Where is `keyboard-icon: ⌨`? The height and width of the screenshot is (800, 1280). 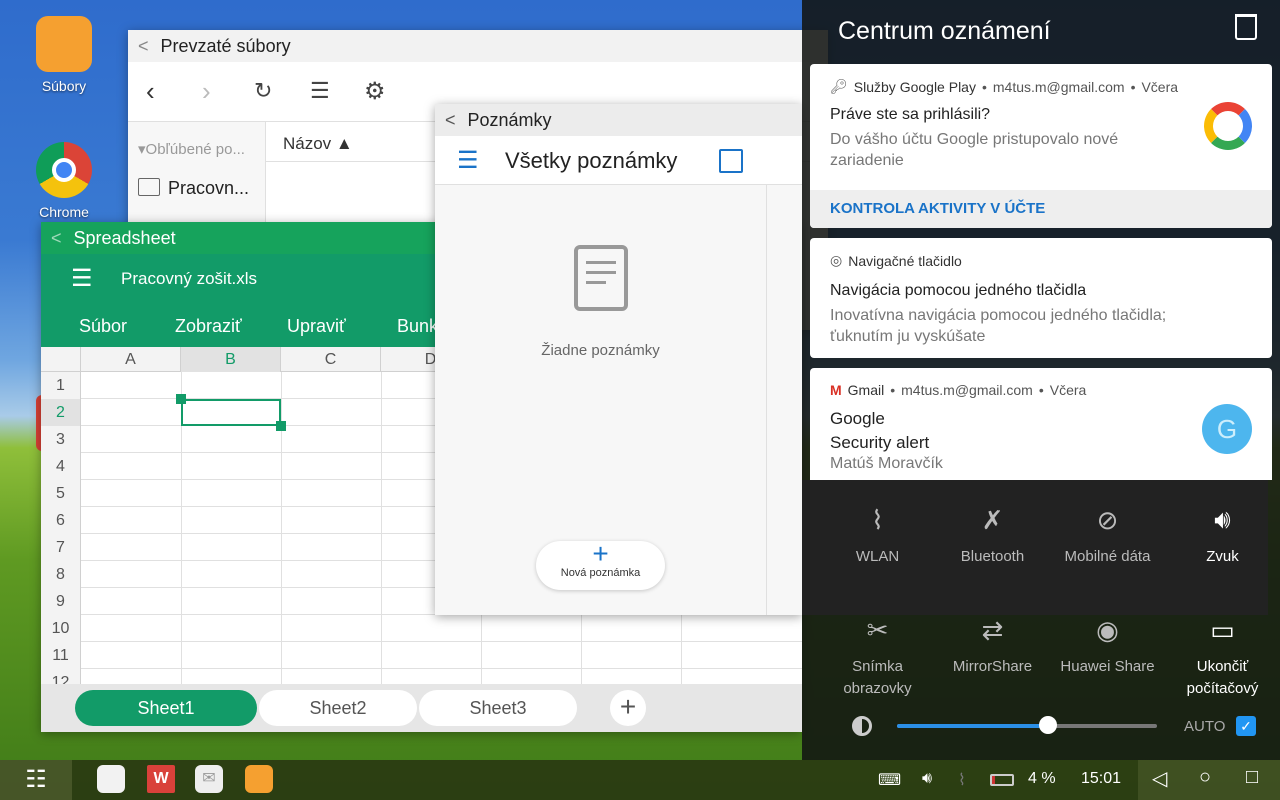
keyboard-icon: ⌨ is located at coordinates (889, 780).